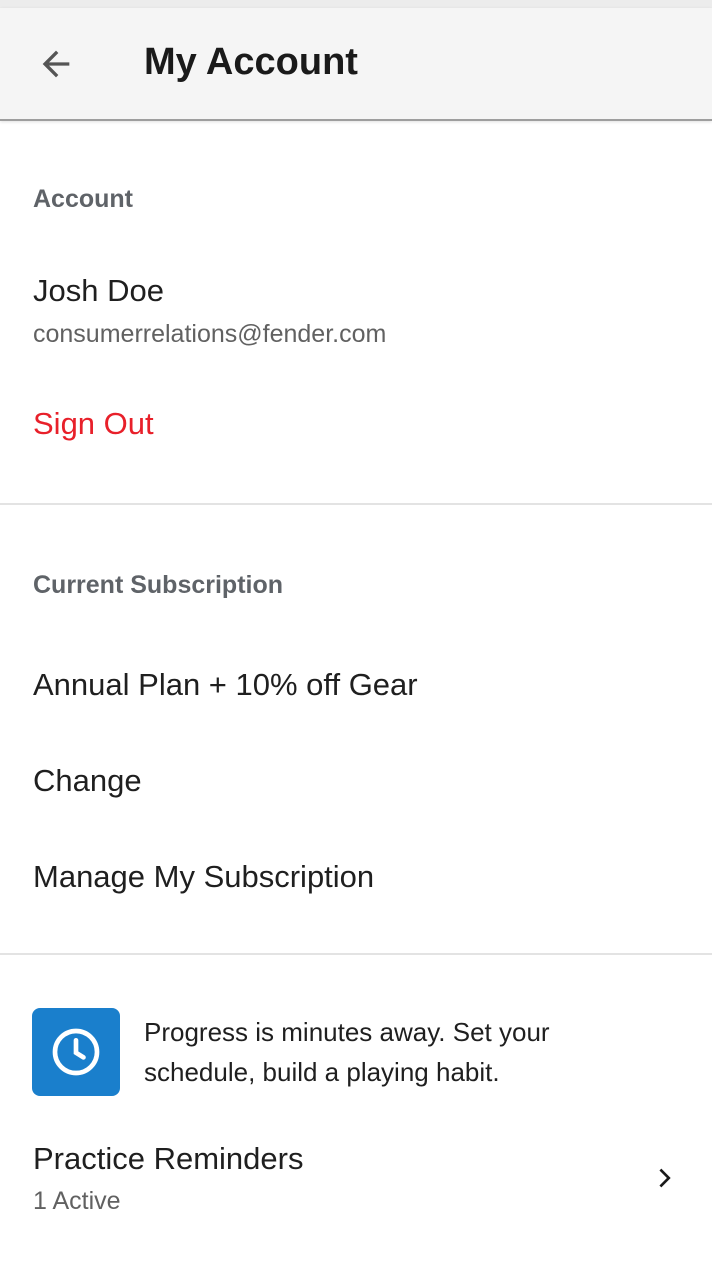 The image size is (712, 1266). I want to click on practice-reminders-status: 1 Active, so click(77, 1201).